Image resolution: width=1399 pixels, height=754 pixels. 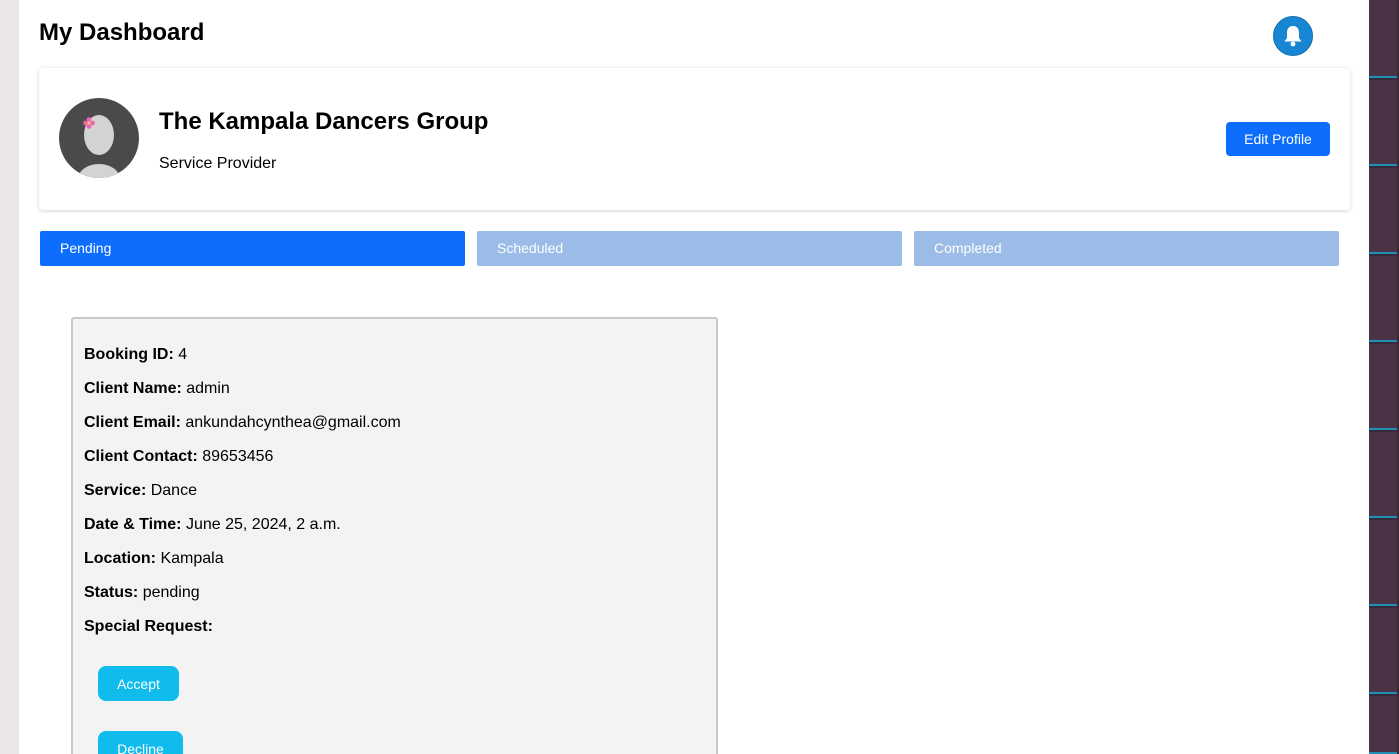 I want to click on client-email-field: Client Email: ankundahcynthea@gmail.com, so click(x=242, y=422).